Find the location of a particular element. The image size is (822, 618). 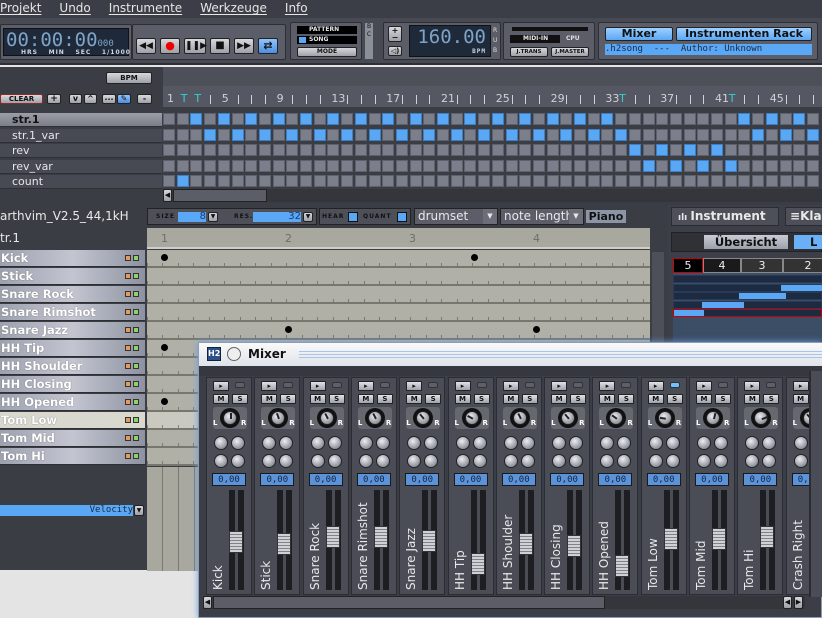

bc-toggle: B C is located at coordinates (369, 41).